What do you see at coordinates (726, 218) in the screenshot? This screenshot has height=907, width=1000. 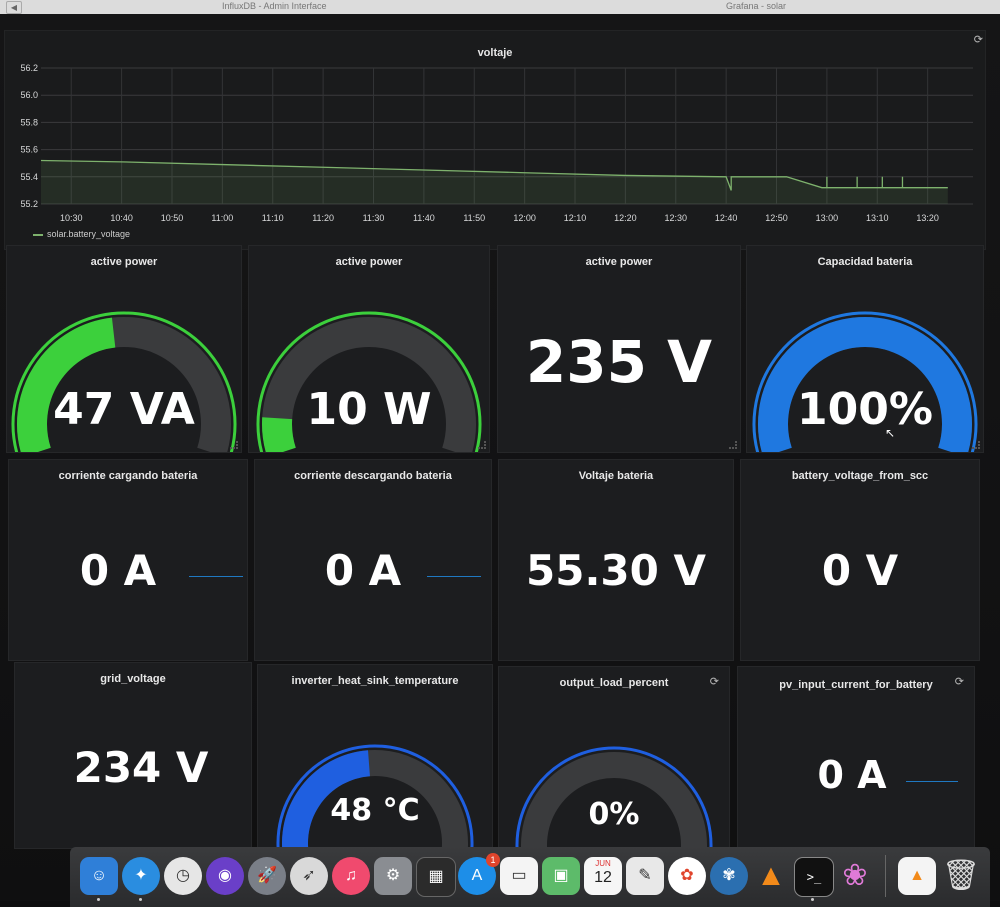 I see `x-tick-label: 12:40` at bounding box center [726, 218].